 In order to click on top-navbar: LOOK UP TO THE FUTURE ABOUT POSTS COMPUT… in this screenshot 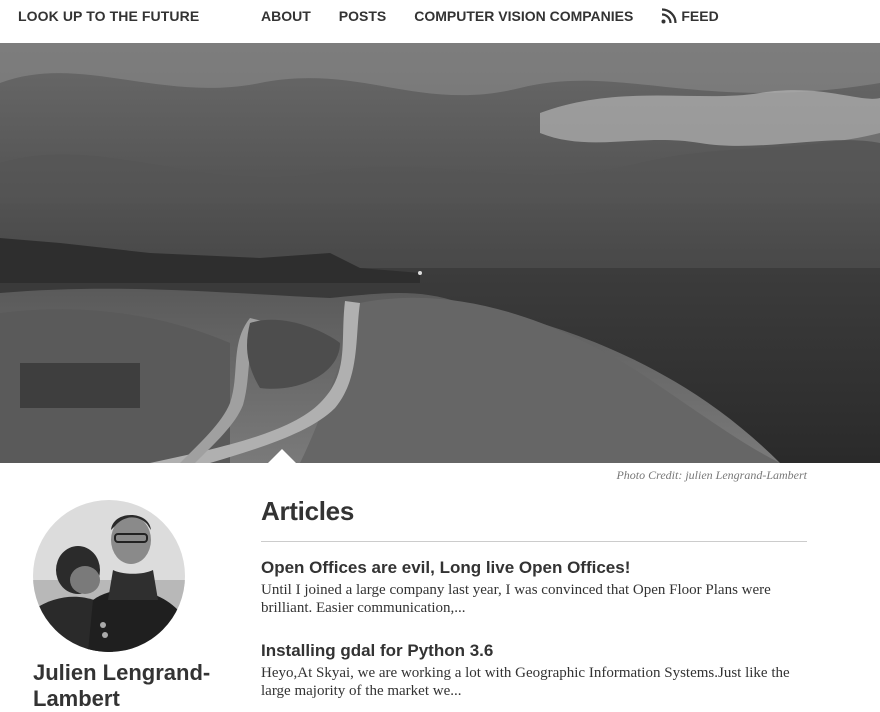, I will do `click(440, 22)`.